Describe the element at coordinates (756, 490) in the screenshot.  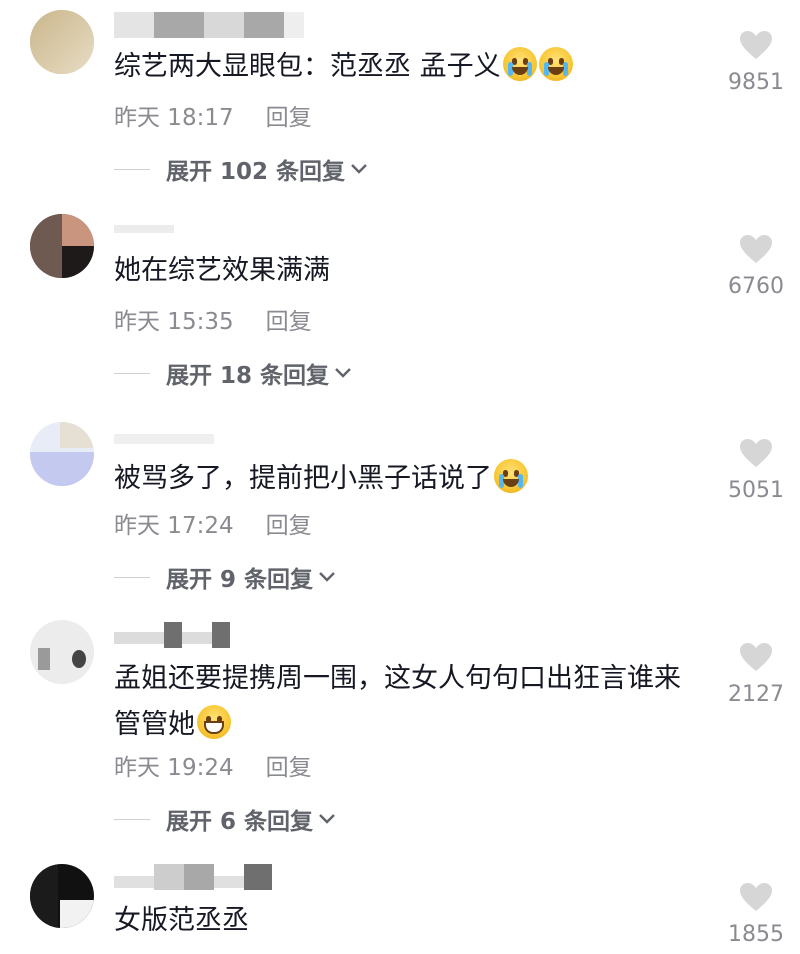
I see `like-count: 5051` at that location.